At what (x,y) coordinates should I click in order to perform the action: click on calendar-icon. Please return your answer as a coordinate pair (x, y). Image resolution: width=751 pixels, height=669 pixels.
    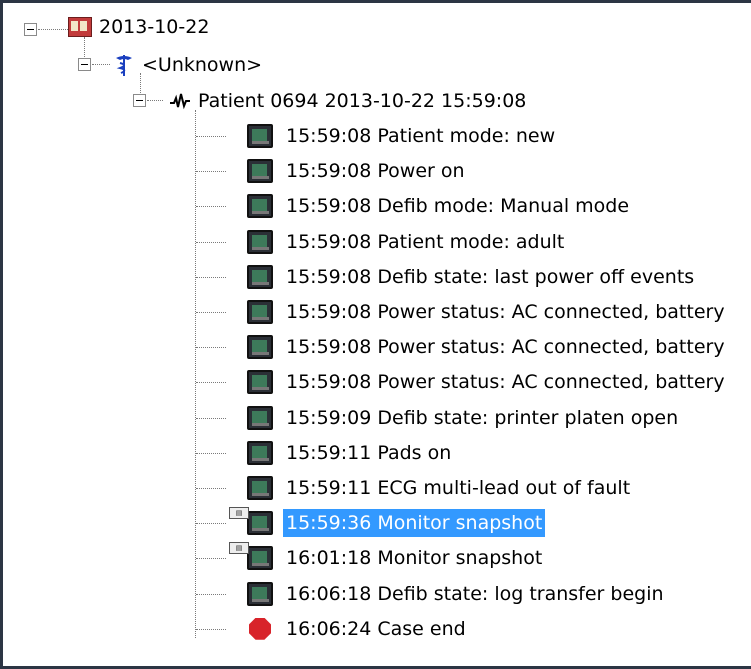
    Looking at the image, I should click on (80, 27).